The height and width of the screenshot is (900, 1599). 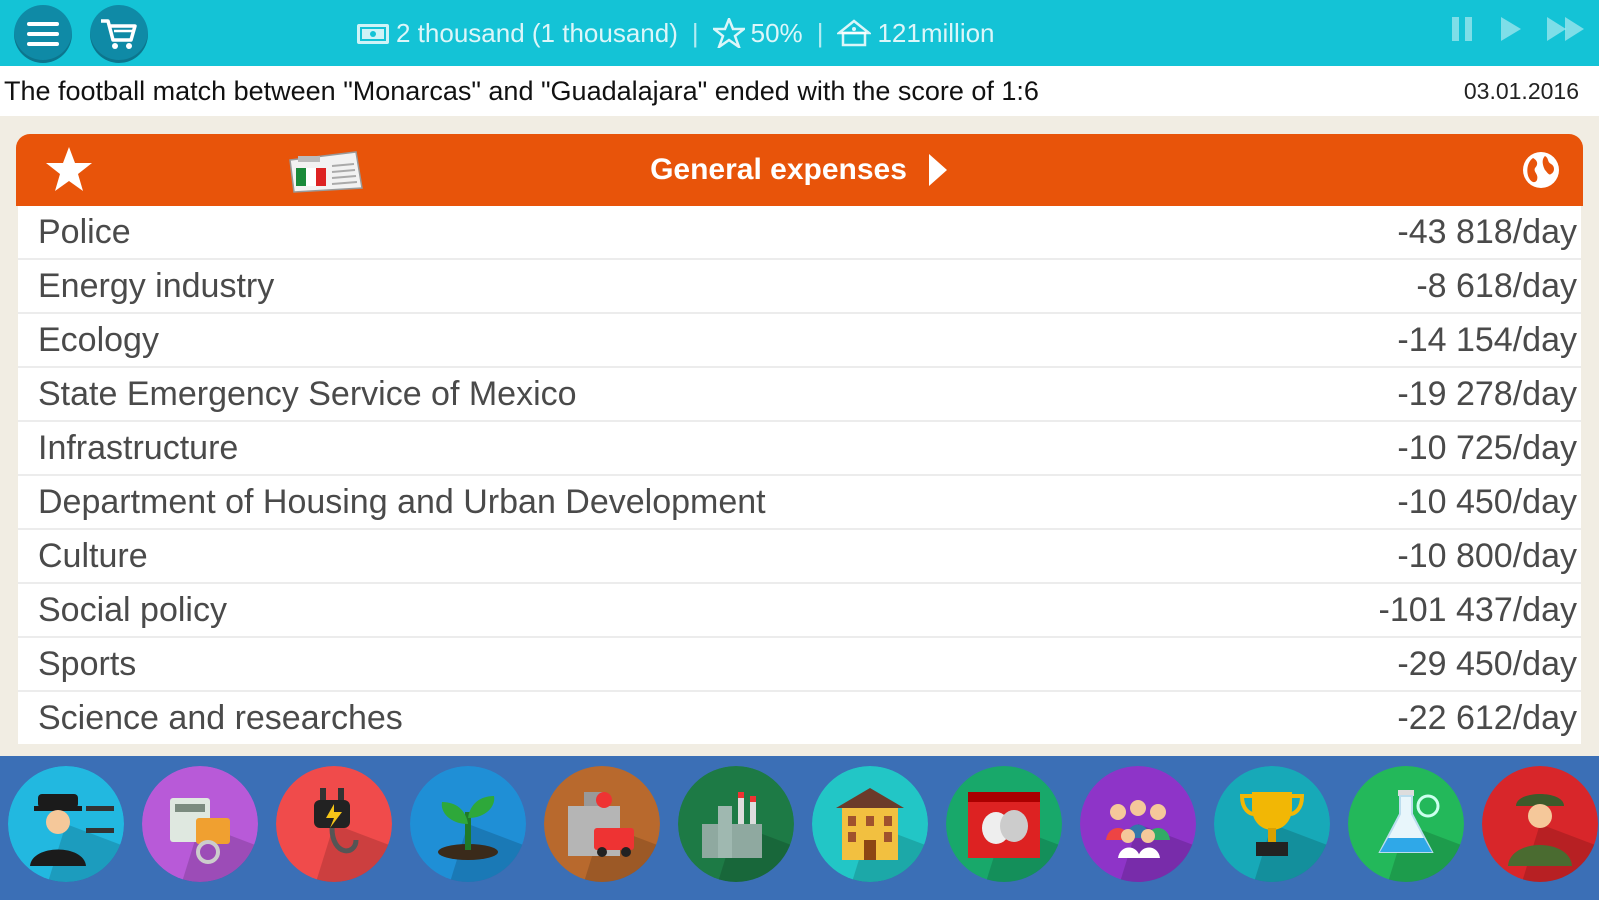 I want to click on category-button-energy, so click(x=200, y=824).